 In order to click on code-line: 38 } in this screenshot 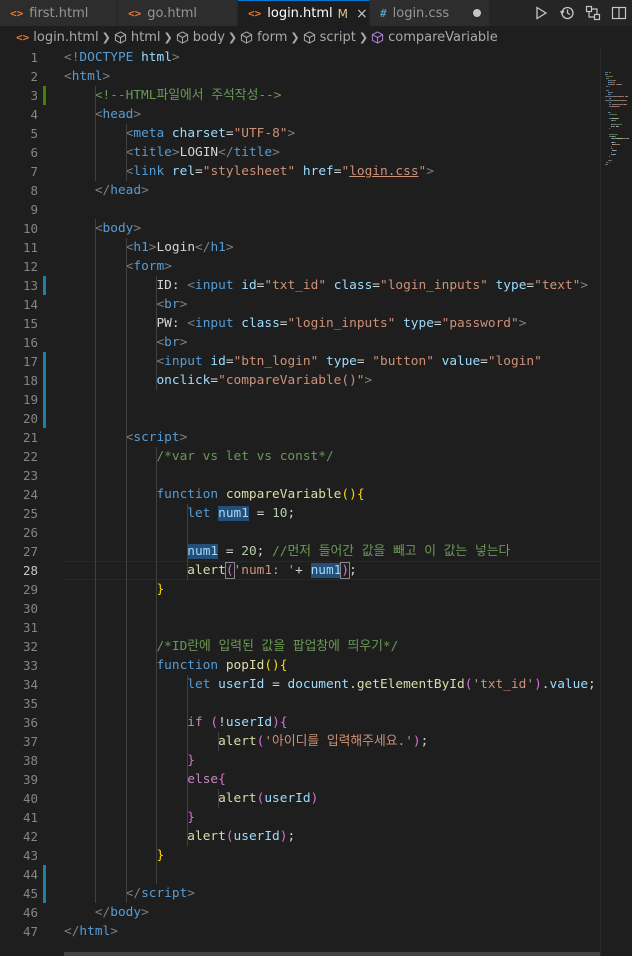, I will do `click(300, 760)`.